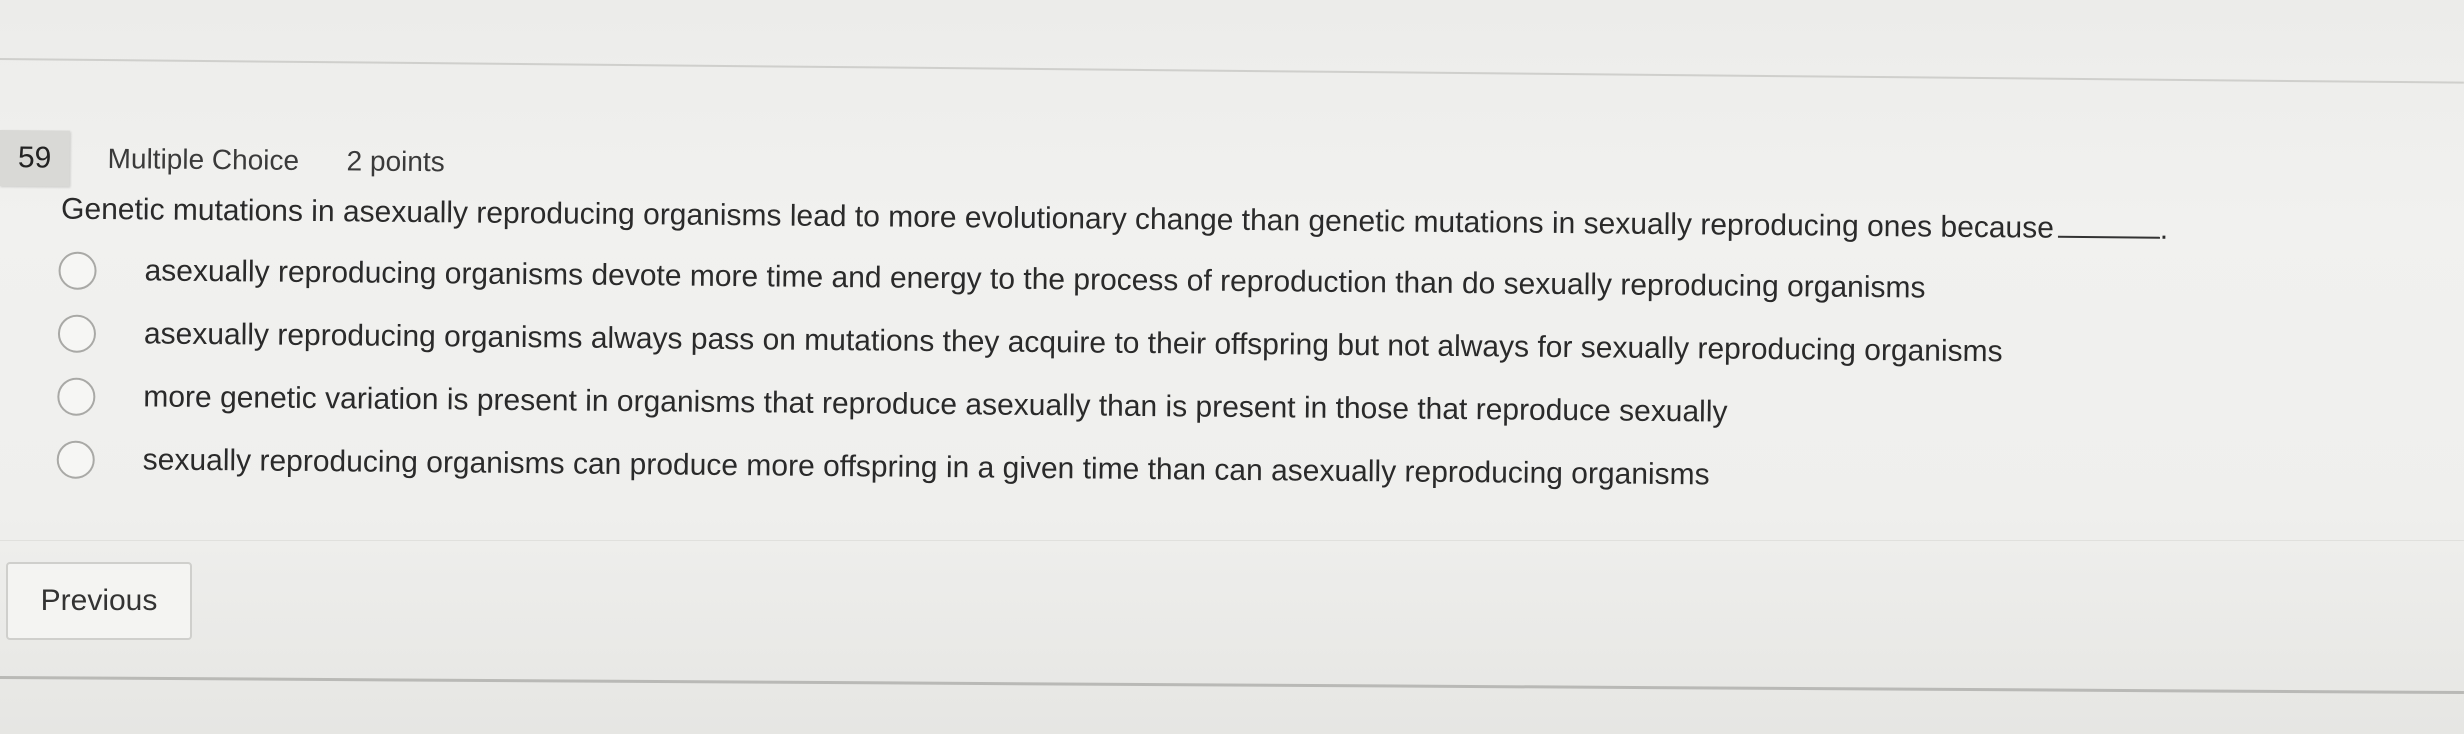 This screenshot has height=734, width=2464. What do you see at coordinates (1232, 540) in the screenshot?
I see `content-divider` at bounding box center [1232, 540].